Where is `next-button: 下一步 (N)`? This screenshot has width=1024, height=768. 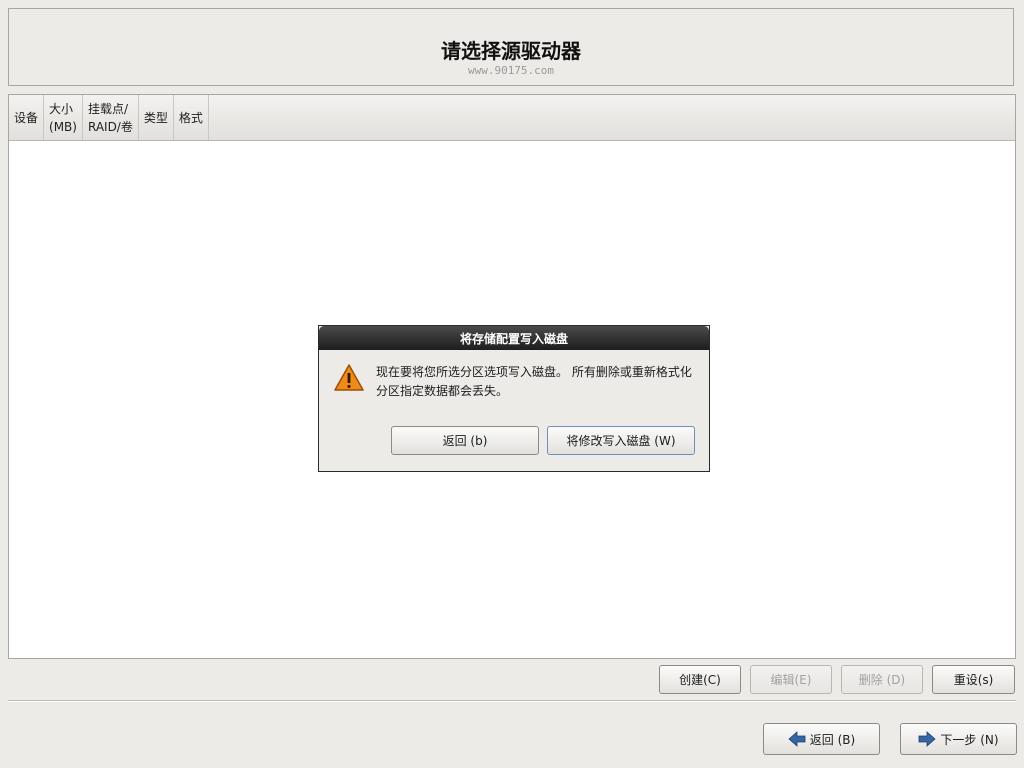
next-button: 下一步 (N) is located at coordinates (958, 739).